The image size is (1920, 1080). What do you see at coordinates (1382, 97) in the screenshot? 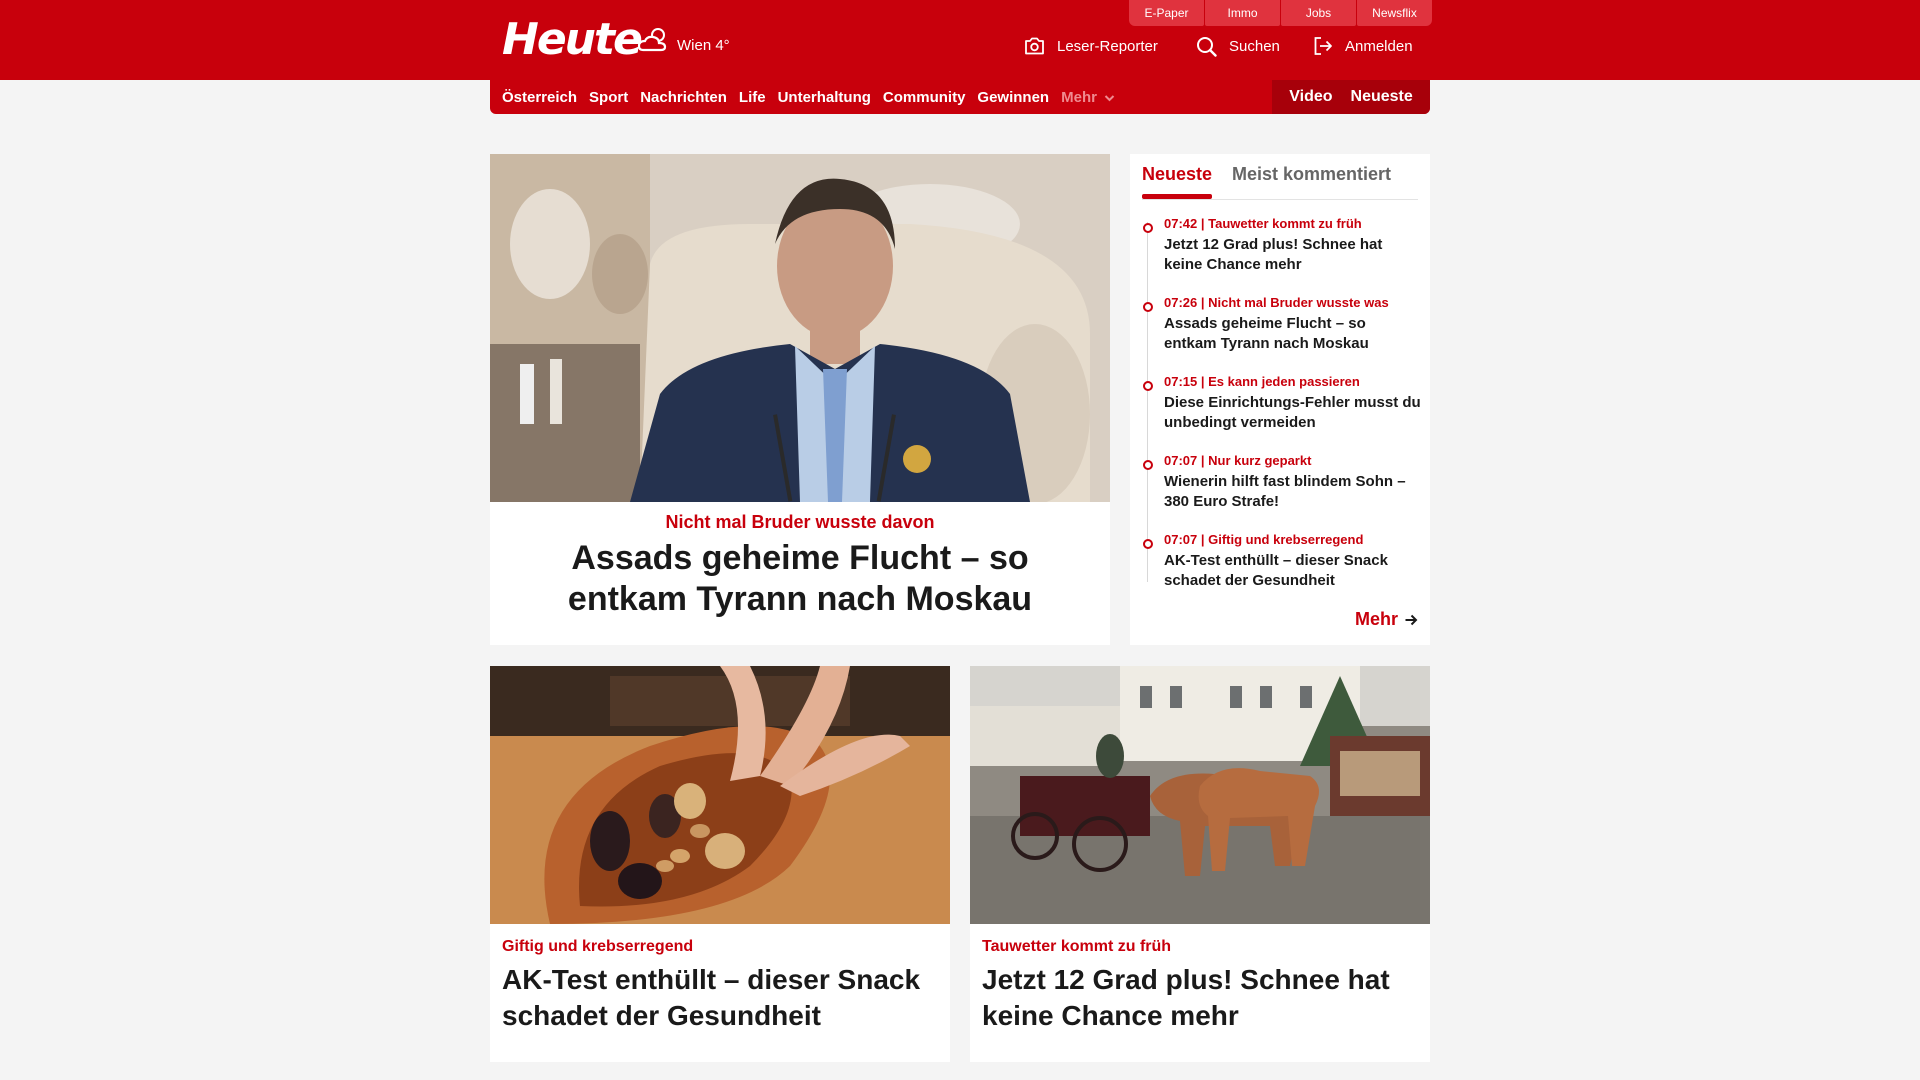
I see `nav-item-neueste: Neueste` at bounding box center [1382, 97].